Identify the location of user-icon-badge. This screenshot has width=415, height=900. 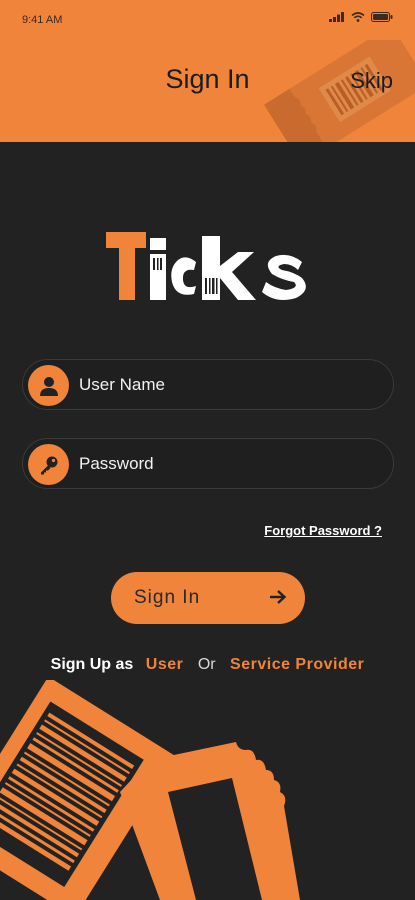
(48, 385).